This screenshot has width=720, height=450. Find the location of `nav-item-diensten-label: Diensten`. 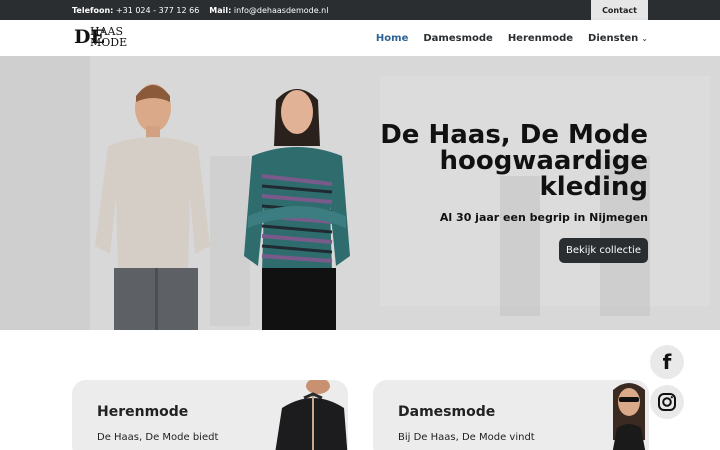

nav-item-diensten-label: Diensten is located at coordinates (613, 38).